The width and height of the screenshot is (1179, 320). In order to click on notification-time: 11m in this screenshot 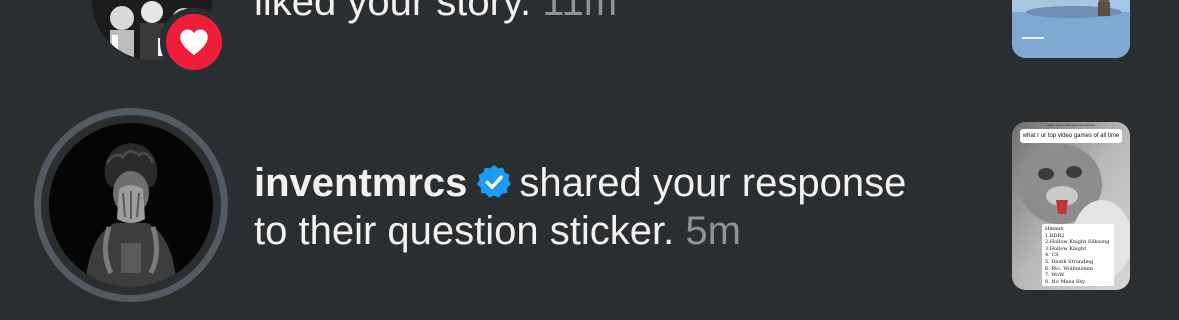, I will do `click(580, 12)`.